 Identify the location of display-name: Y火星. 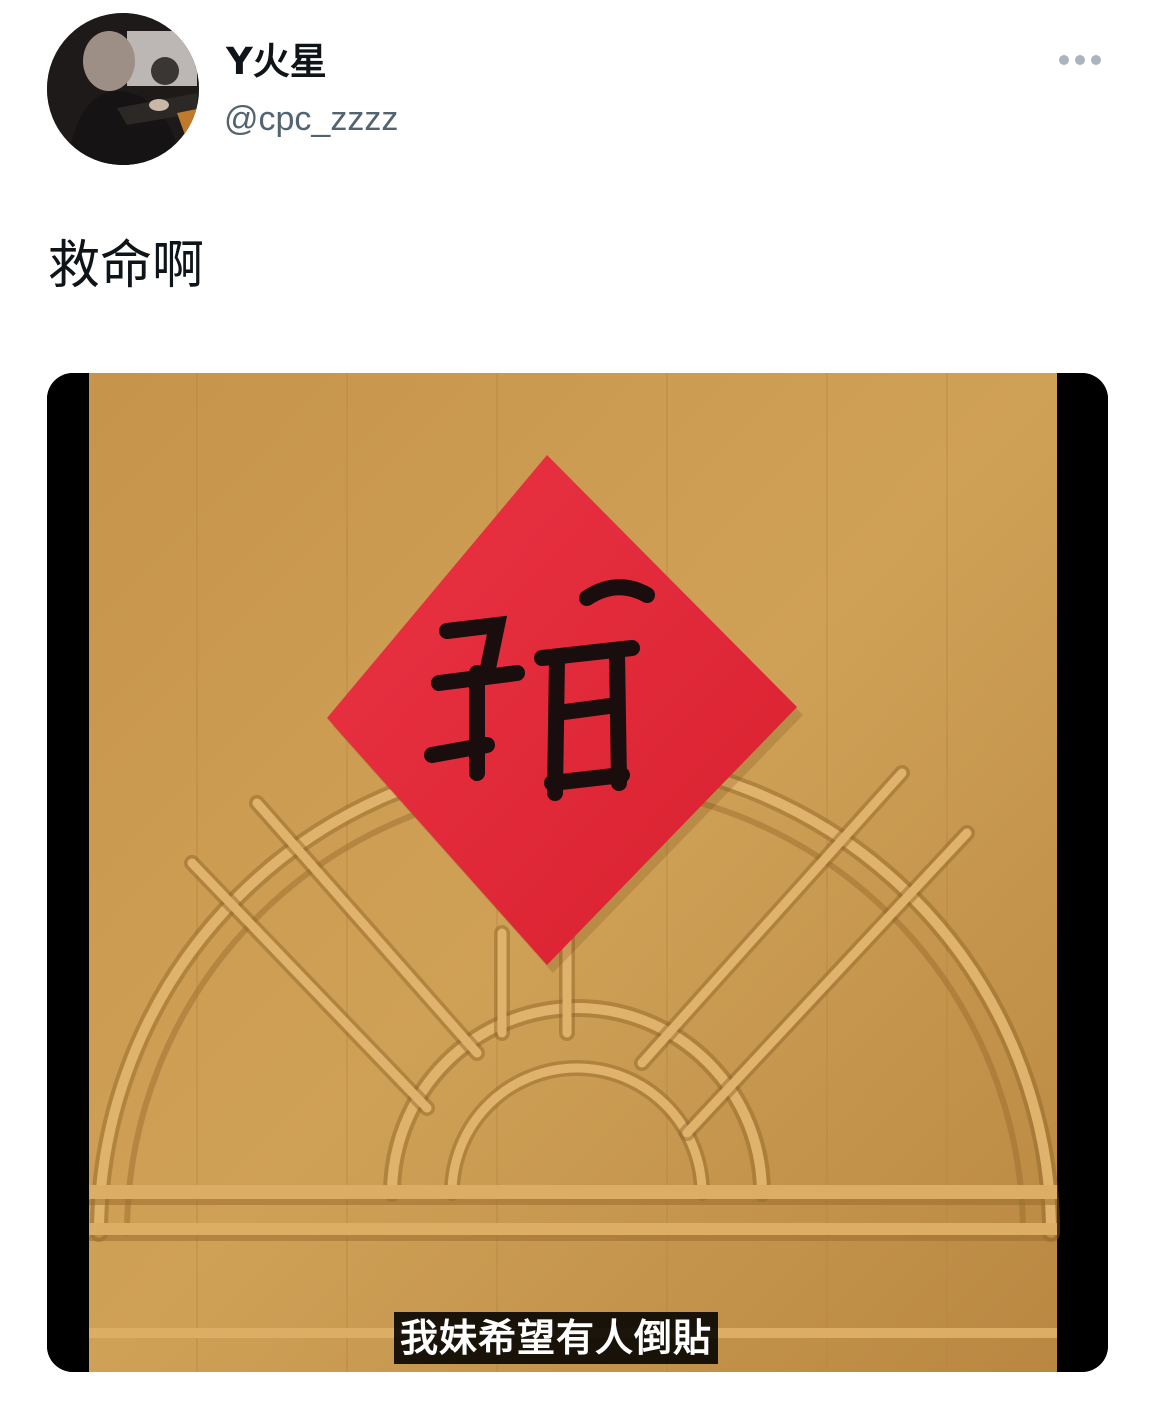
(276, 62).